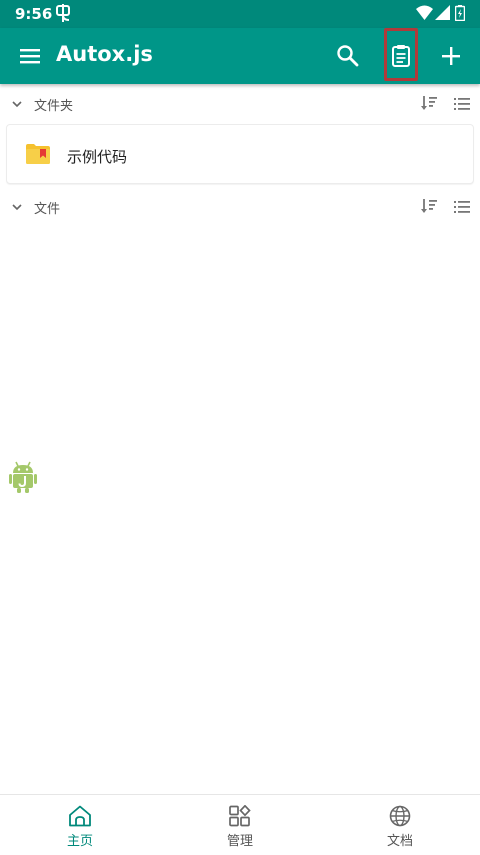 This screenshot has width=480, height=855. Describe the element at coordinates (442, 14) in the screenshot. I see `signal-icon` at that location.